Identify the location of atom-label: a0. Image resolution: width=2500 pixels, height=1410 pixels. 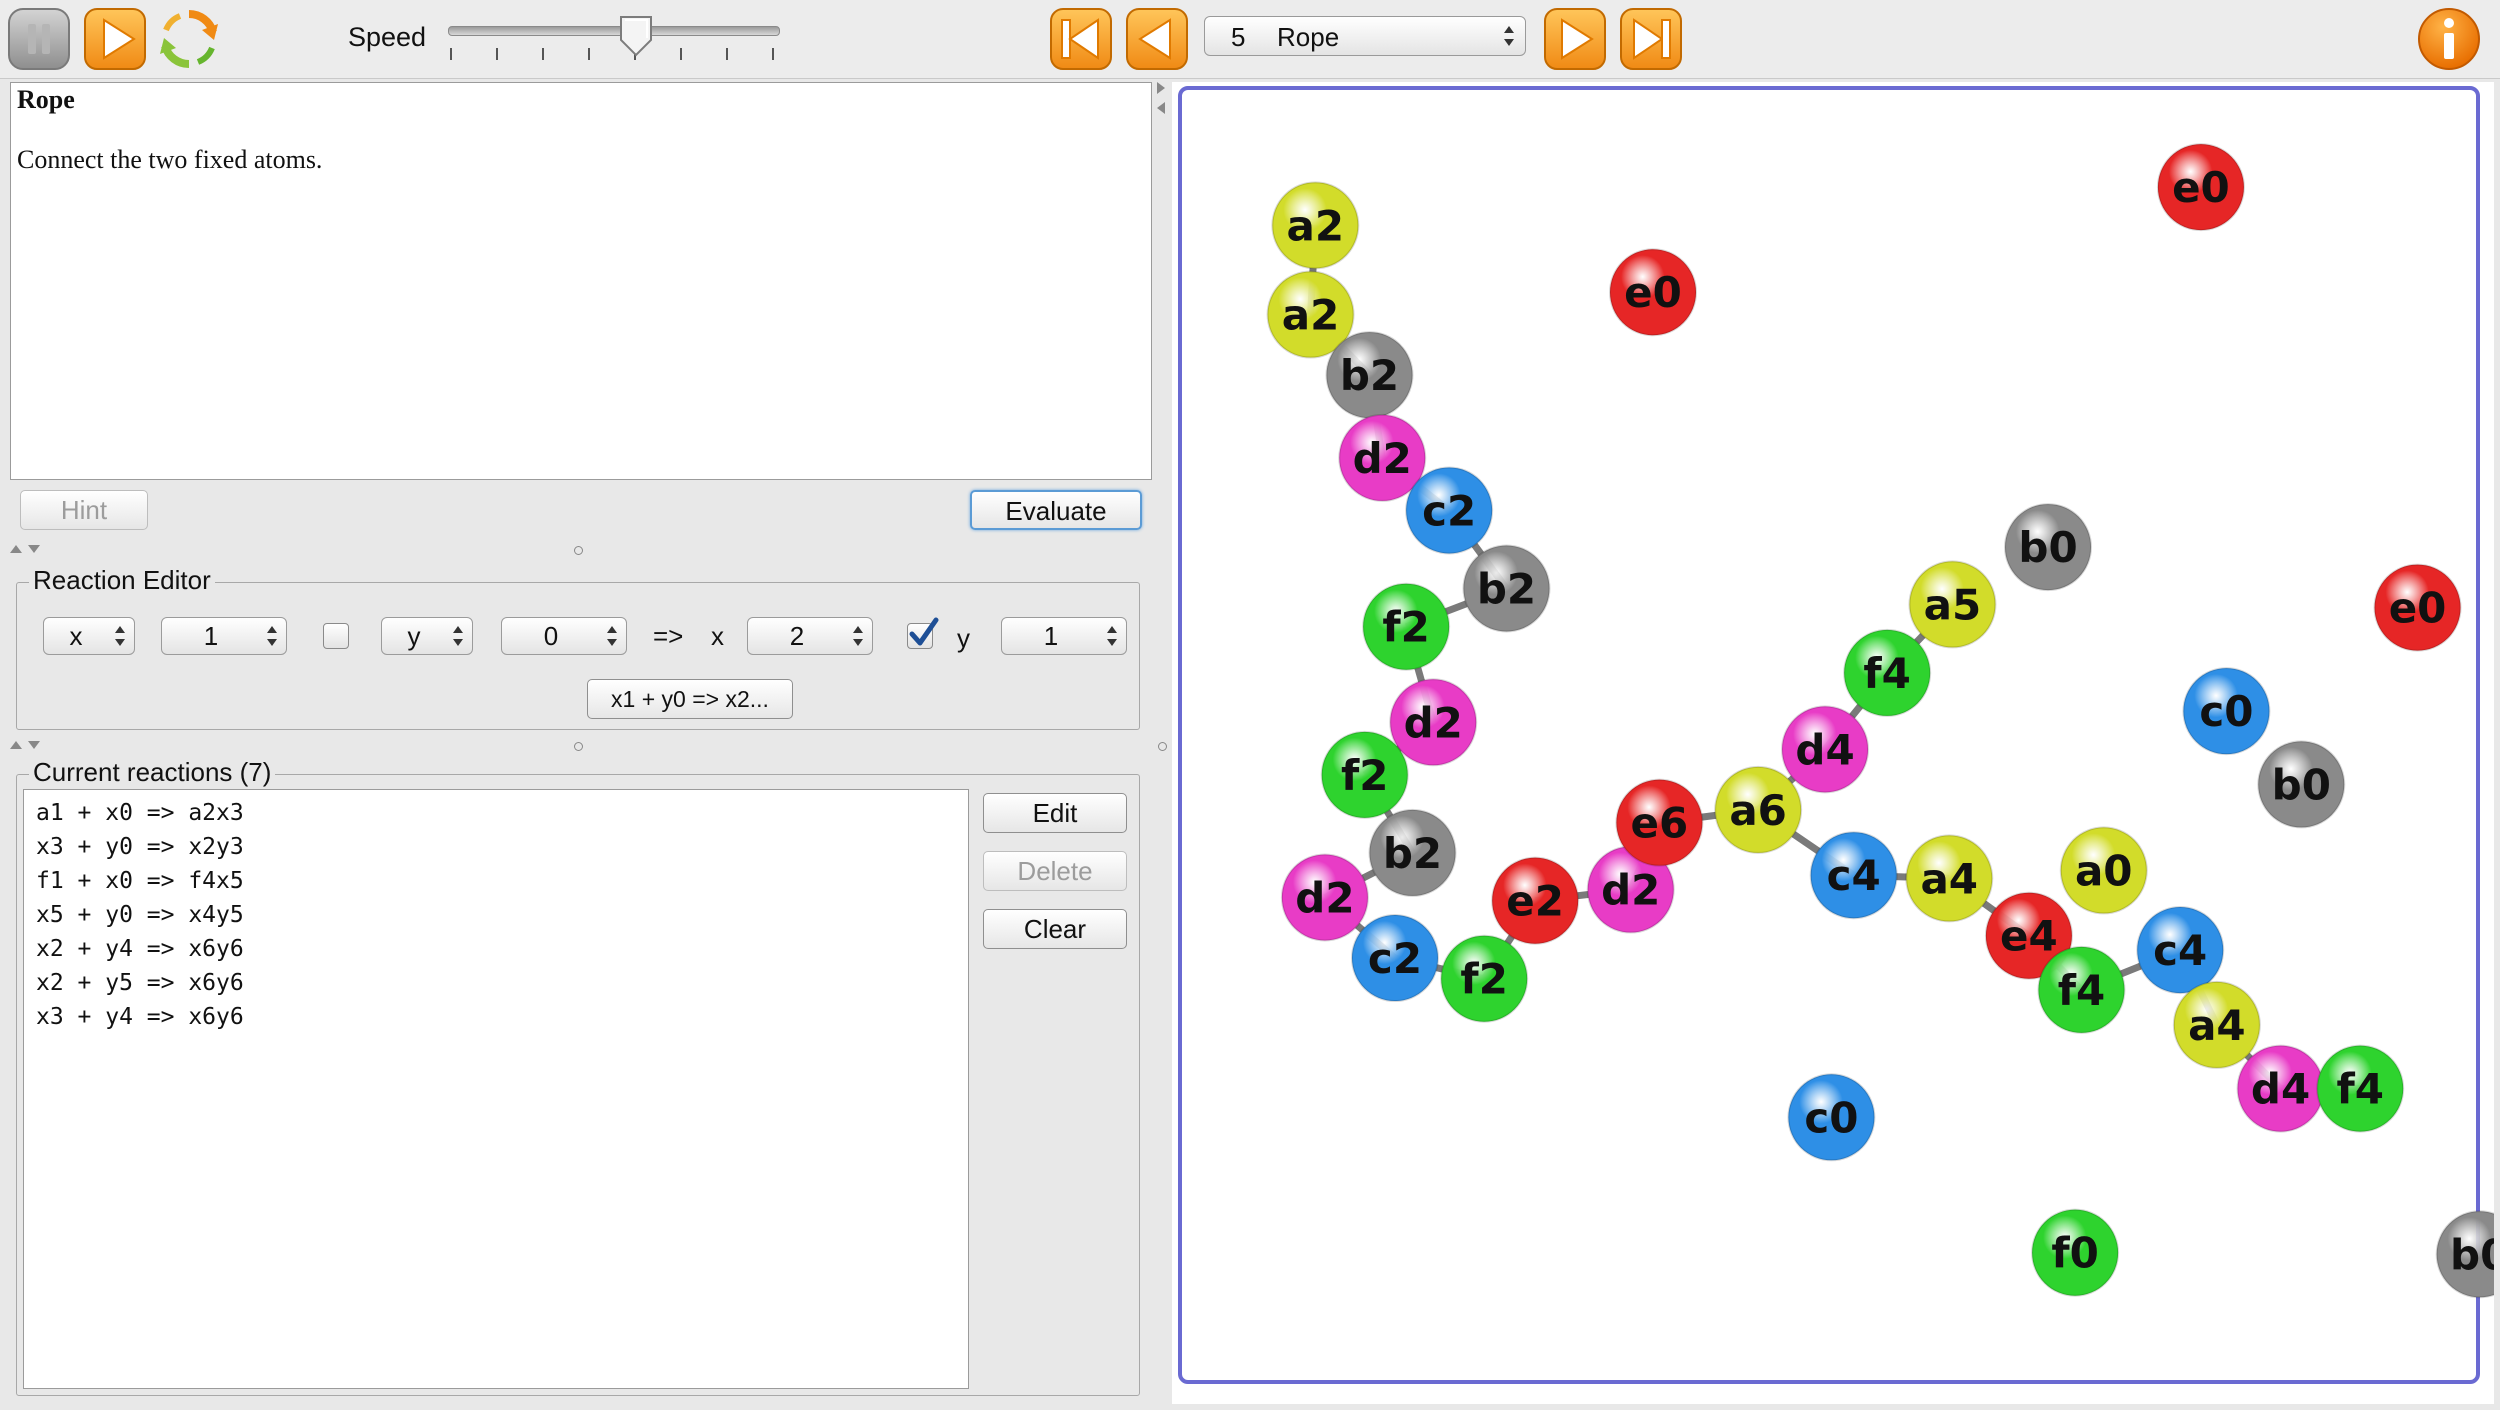
(2104, 870).